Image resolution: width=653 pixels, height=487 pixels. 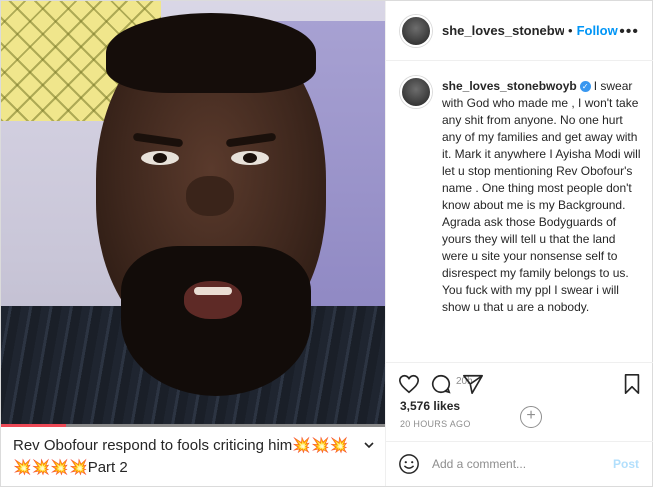 What do you see at coordinates (416, 92) in the screenshot?
I see `caption-avatar` at bounding box center [416, 92].